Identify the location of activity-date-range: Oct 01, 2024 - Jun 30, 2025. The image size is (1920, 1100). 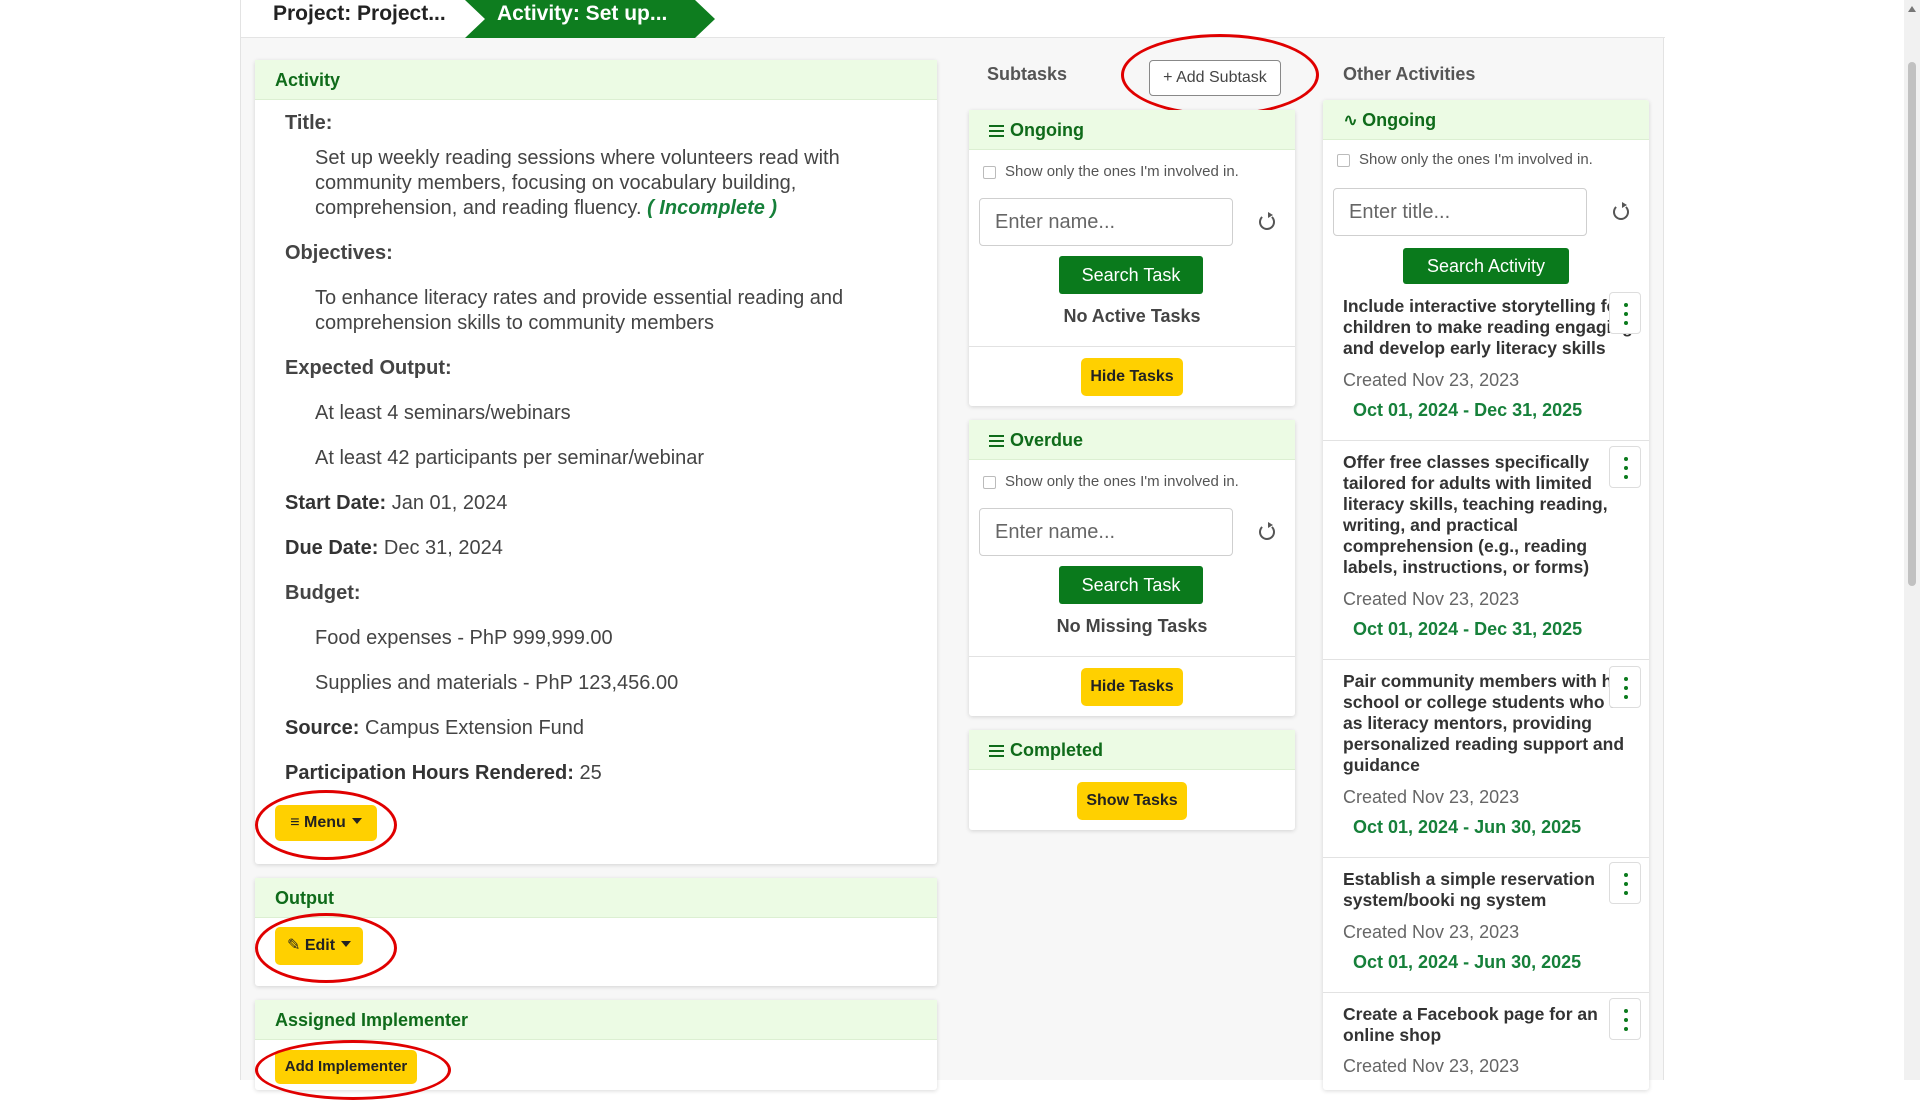
(1467, 962).